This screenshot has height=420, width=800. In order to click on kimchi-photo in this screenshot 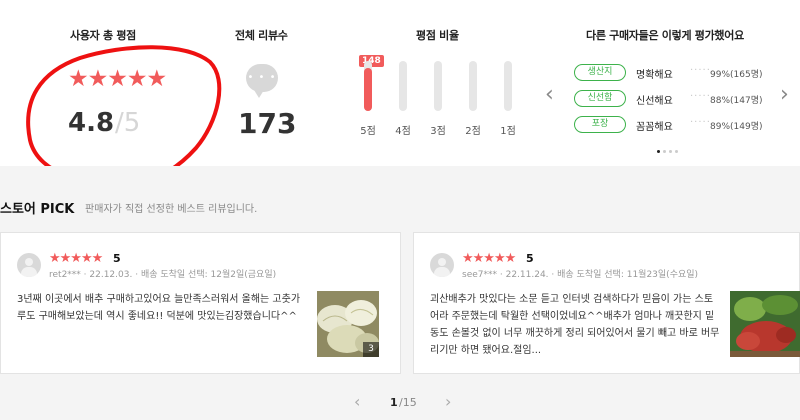, I will do `click(765, 324)`.